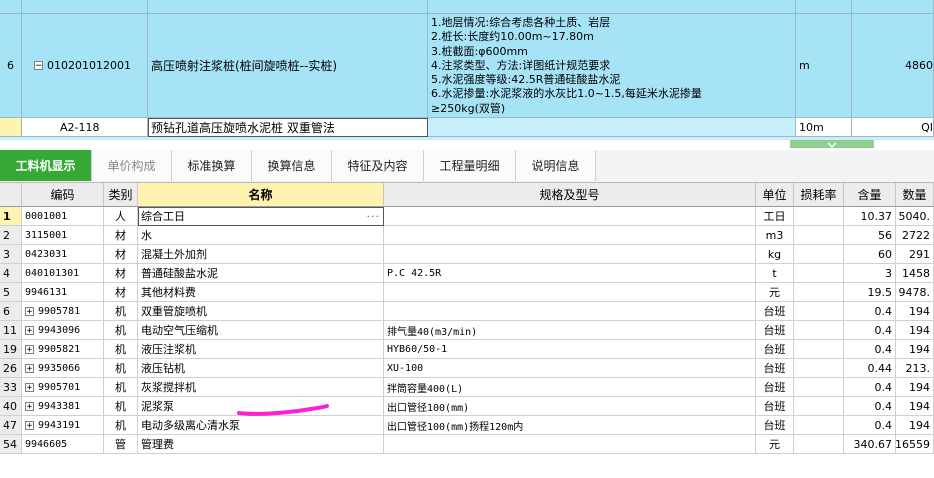  What do you see at coordinates (570, 330) in the screenshot?
I see `resource-spec: 排气量40(m3/min)` at bounding box center [570, 330].